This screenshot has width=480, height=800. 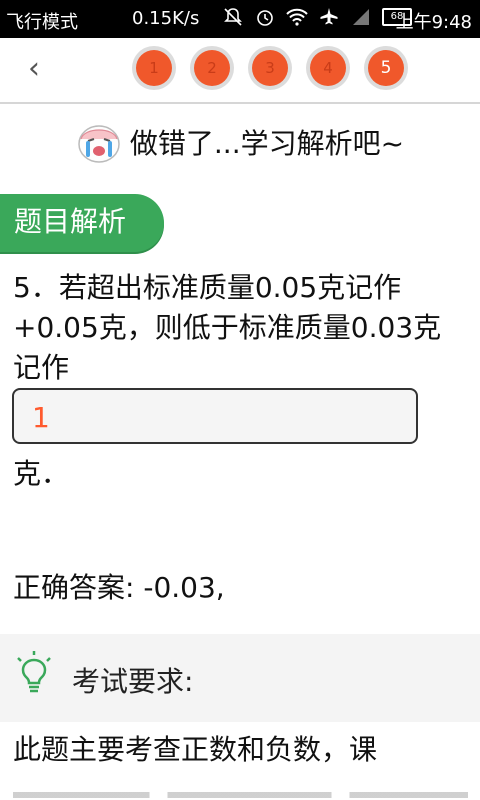 I want to click on result-heading-text: 做错了...学习解析吧~, so click(x=267, y=143).